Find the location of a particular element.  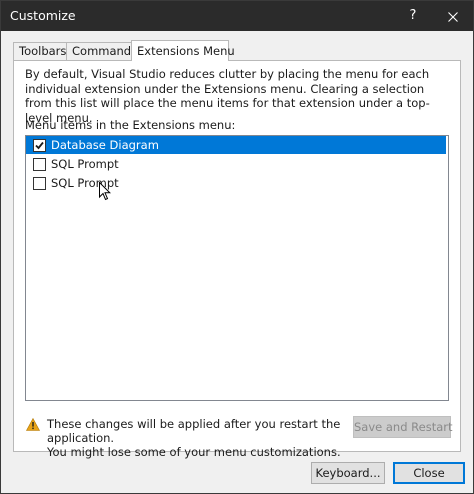

list-item-label: SQL Prompt is located at coordinates (85, 164).